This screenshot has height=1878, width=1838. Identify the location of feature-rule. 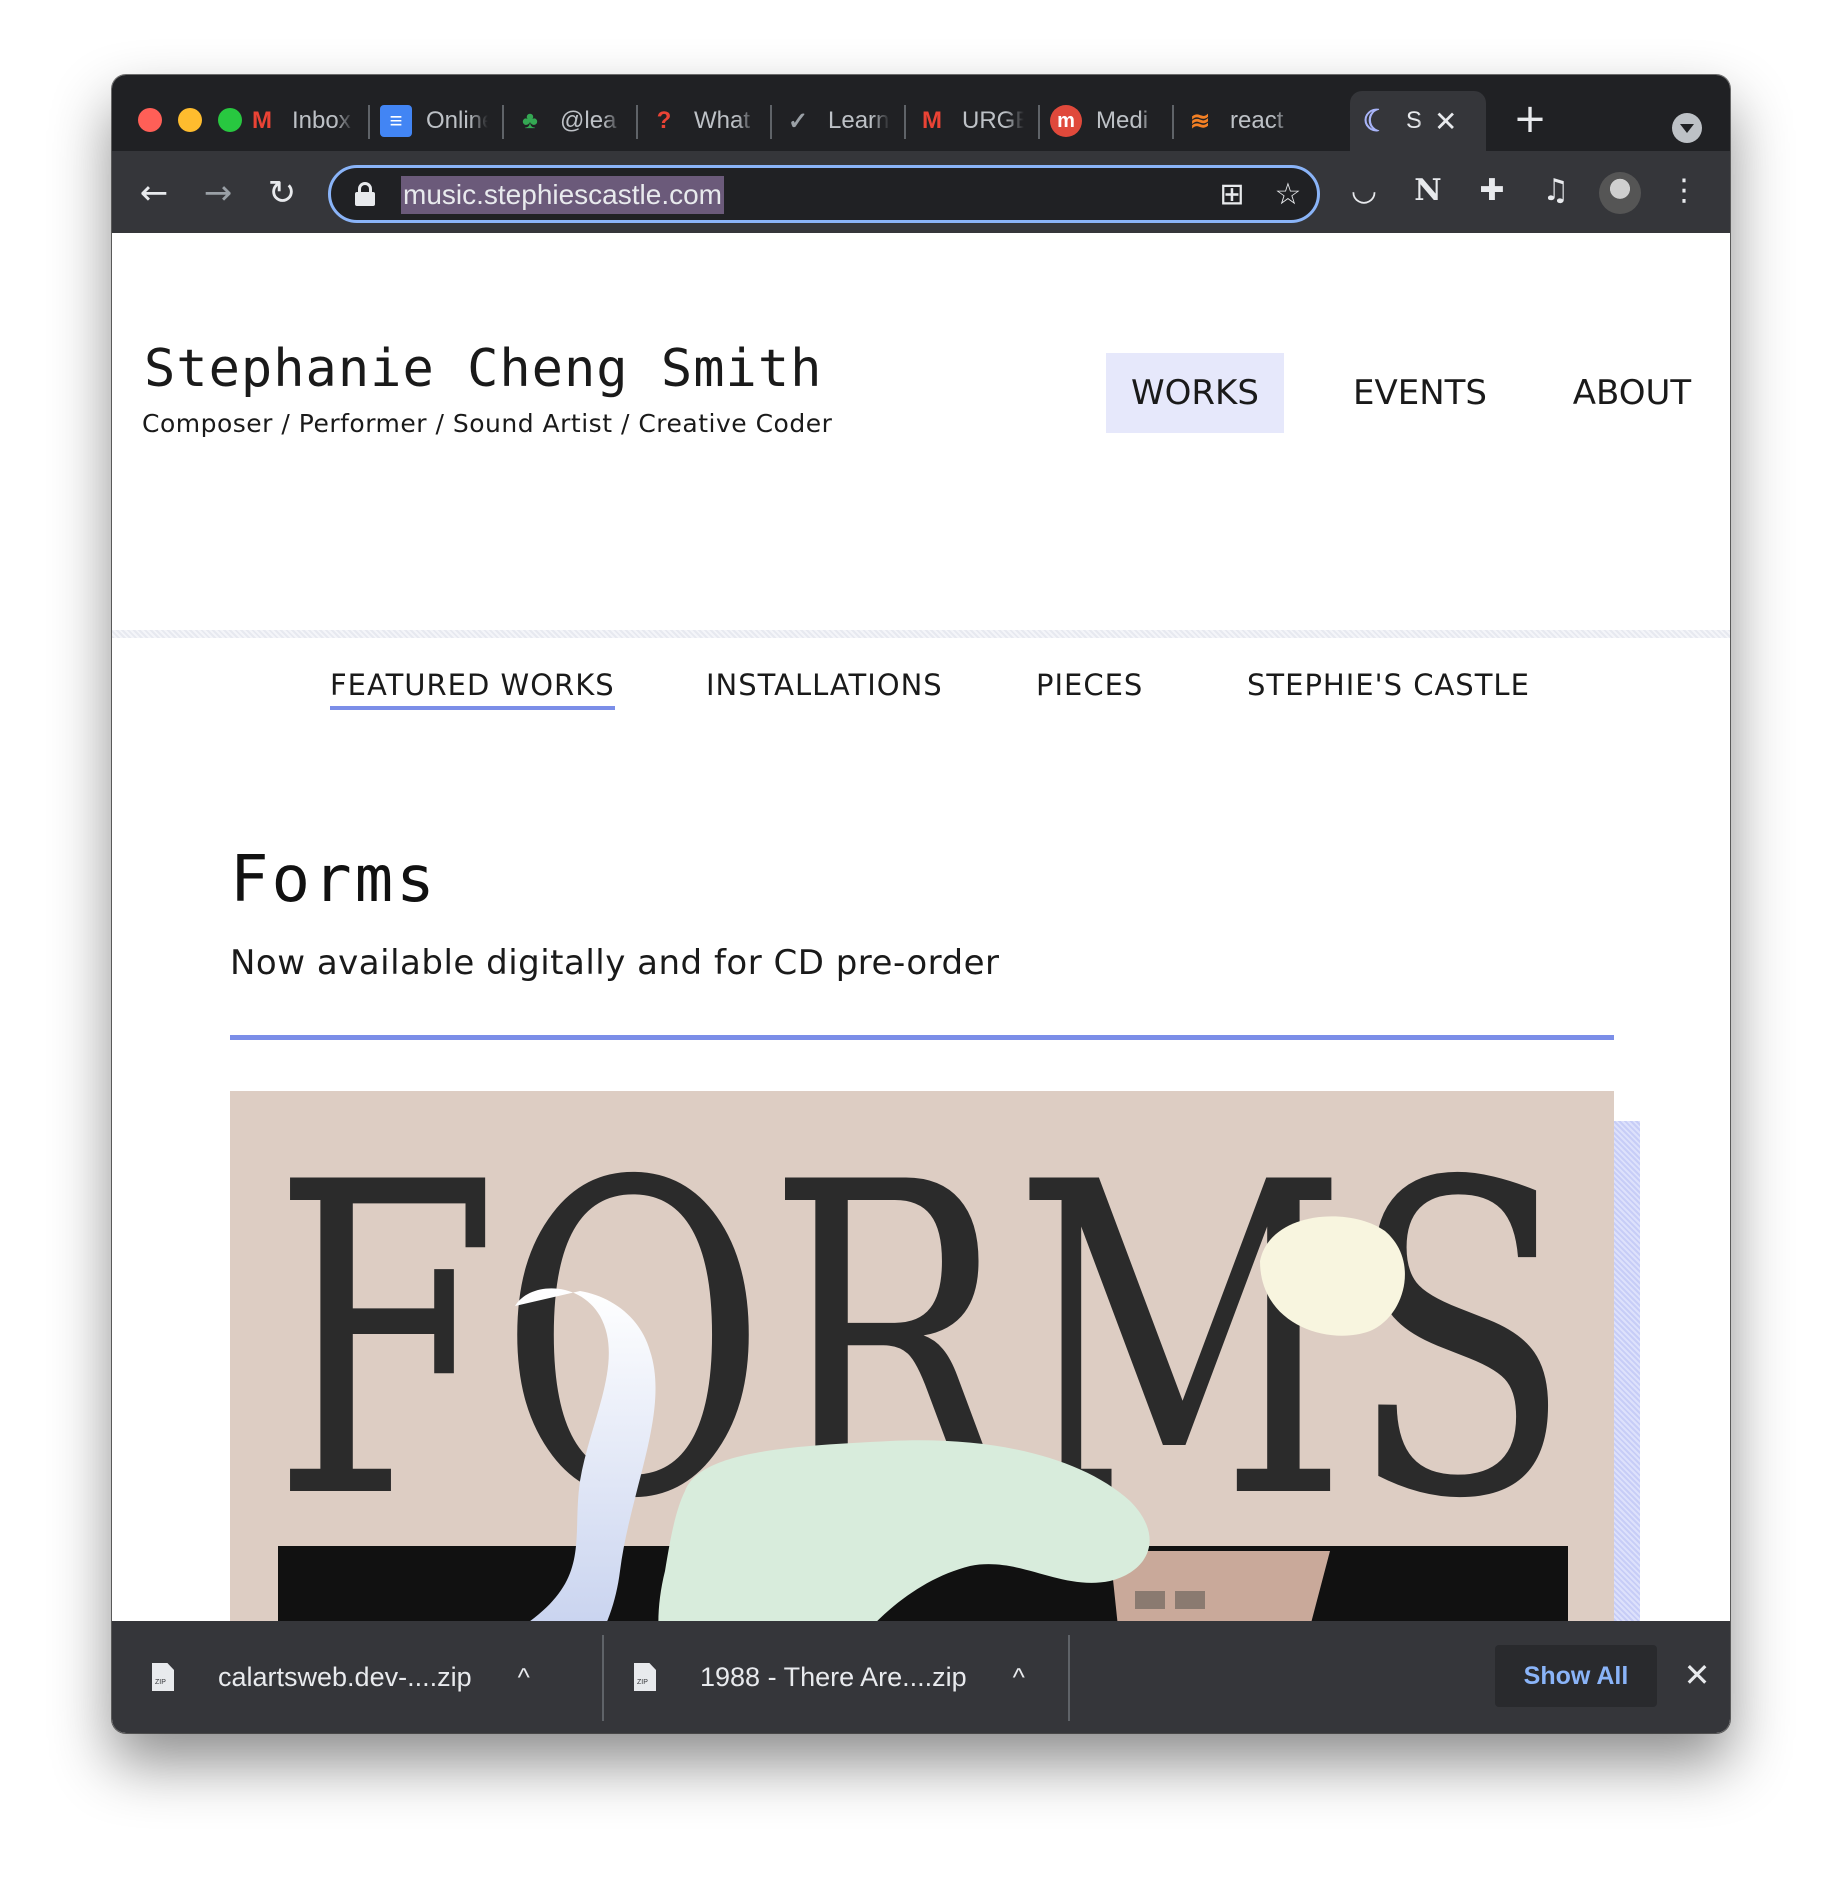
(922, 1037).